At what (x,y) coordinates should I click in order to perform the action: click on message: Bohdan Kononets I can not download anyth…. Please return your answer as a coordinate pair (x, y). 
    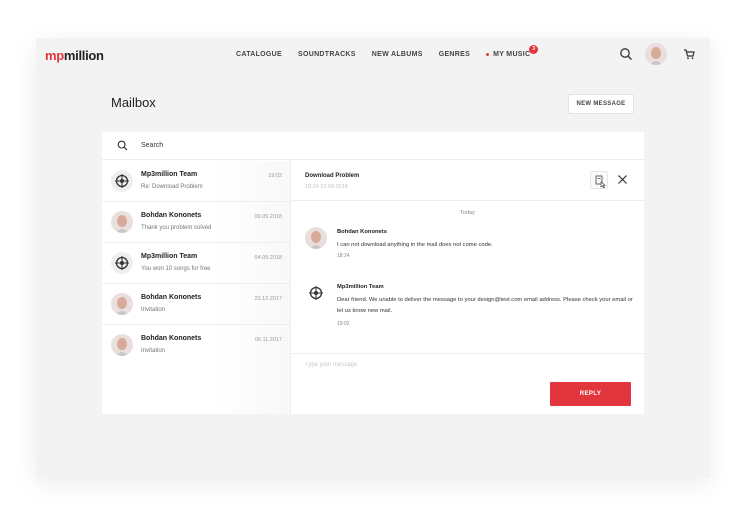
    Looking at the image, I should click on (470, 247).